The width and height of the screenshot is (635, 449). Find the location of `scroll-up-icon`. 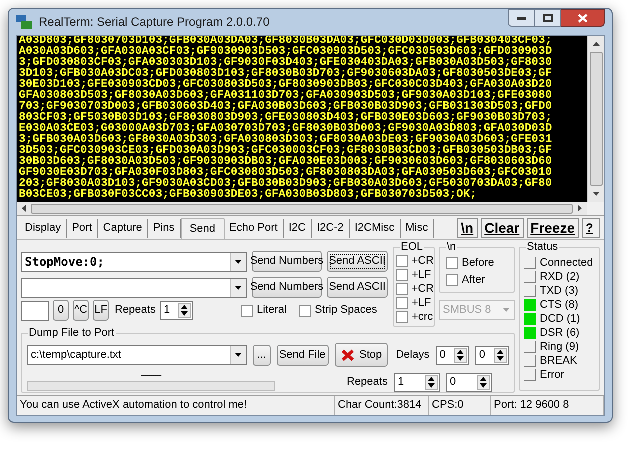

scroll-up-icon is located at coordinates (596, 44).